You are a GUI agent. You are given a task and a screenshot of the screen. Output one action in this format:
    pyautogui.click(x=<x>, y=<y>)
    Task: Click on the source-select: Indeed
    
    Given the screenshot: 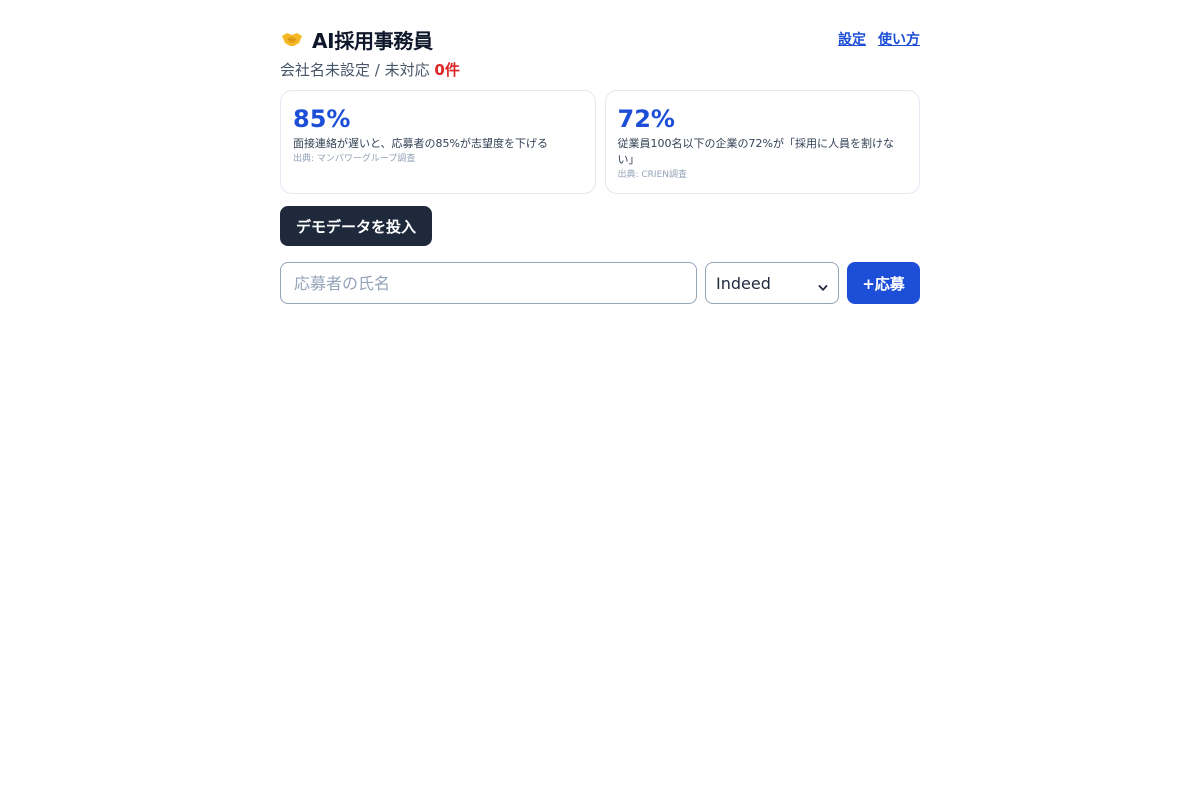 What is the action you would take?
    pyautogui.click(x=772, y=283)
    